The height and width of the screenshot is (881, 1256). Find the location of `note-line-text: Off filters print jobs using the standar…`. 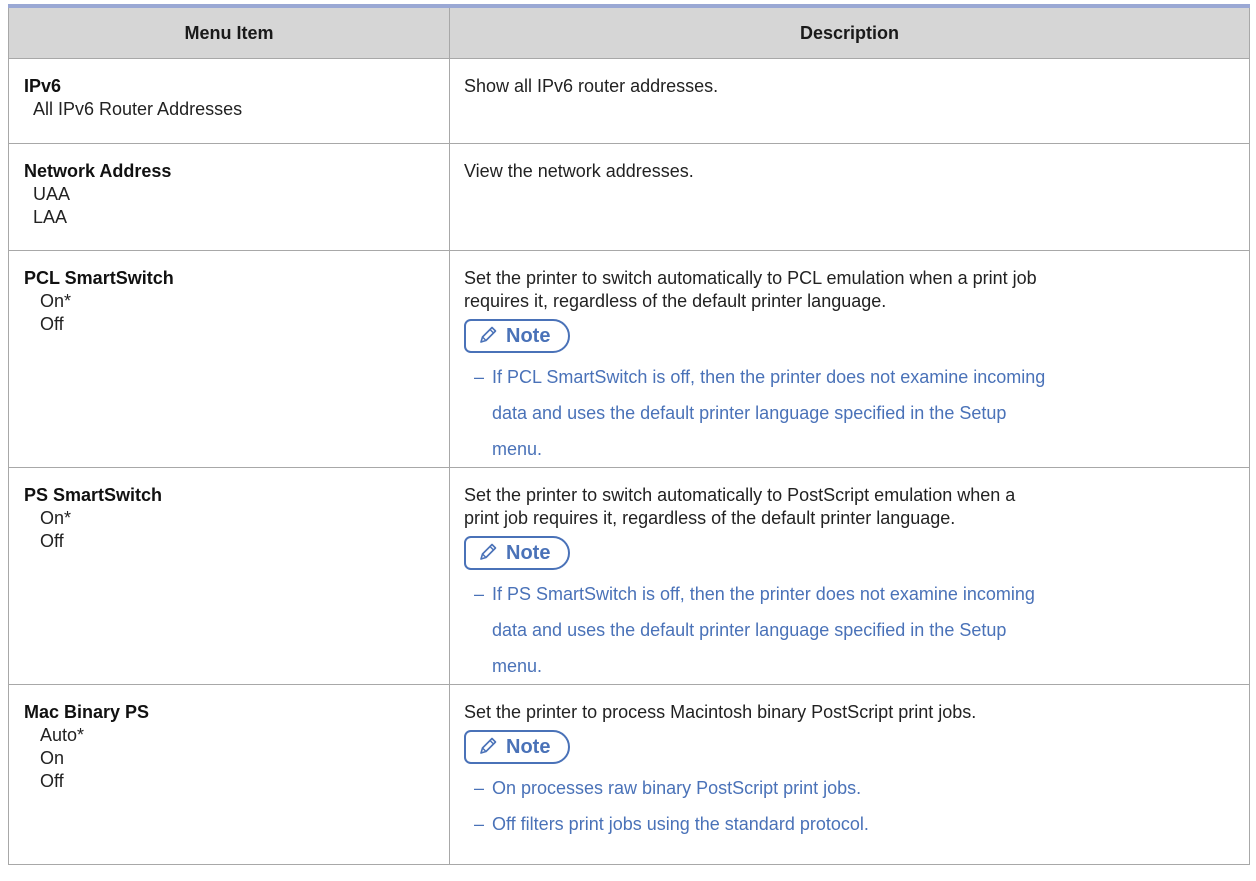

note-line-text: Off filters print jobs using the standar… is located at coordinates (680, 824).